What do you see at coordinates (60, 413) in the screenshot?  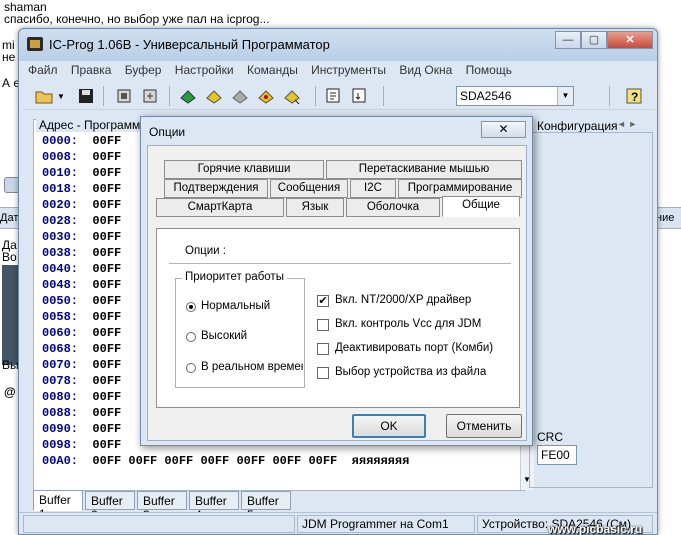 I see `hex-address: 0088:` at bounding box center [60, 413].